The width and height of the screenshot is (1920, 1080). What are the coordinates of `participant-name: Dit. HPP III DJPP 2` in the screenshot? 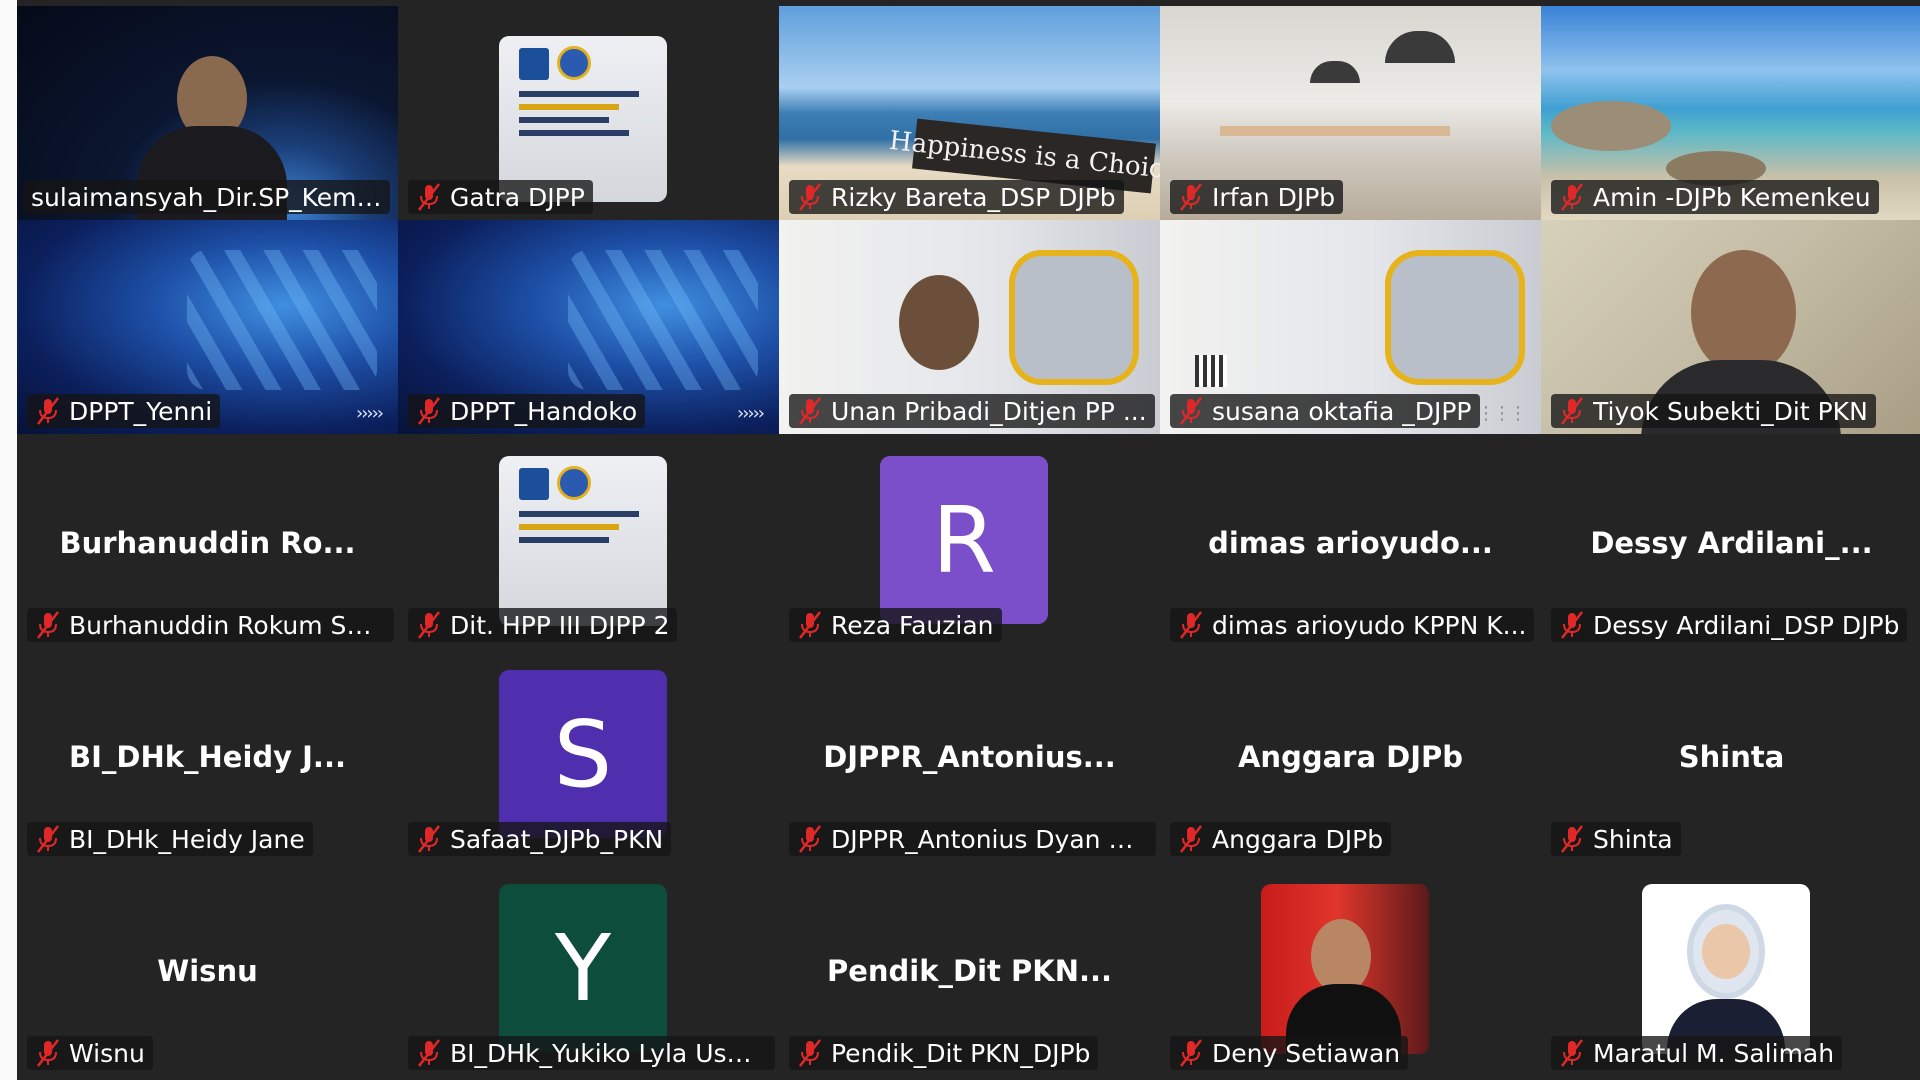 It's located at (560, 625).